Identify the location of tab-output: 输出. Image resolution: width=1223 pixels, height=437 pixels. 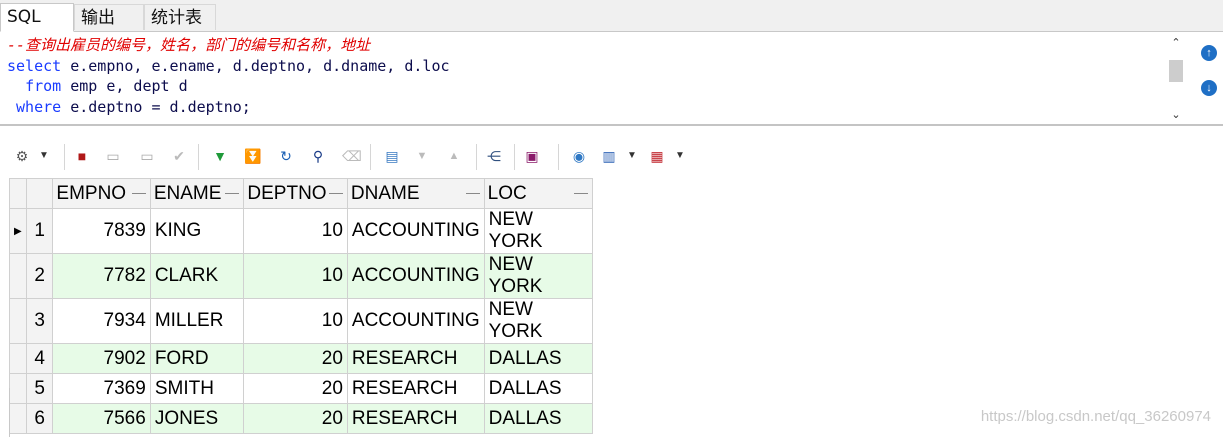
(109, 17).